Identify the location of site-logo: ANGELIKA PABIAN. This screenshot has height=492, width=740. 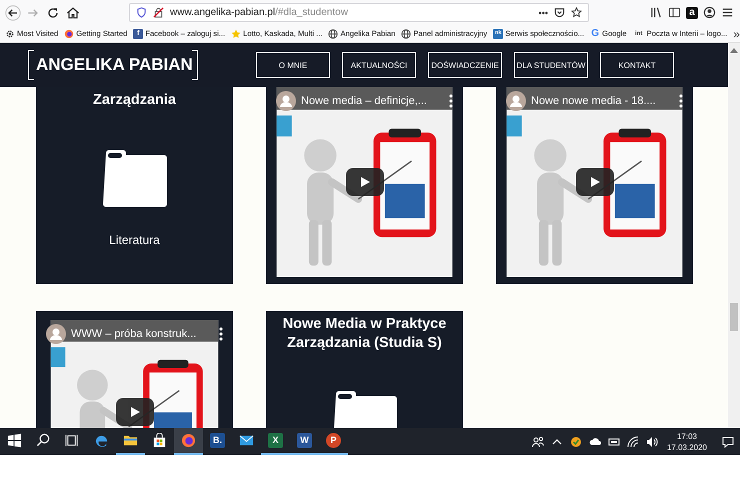
(113, 65).